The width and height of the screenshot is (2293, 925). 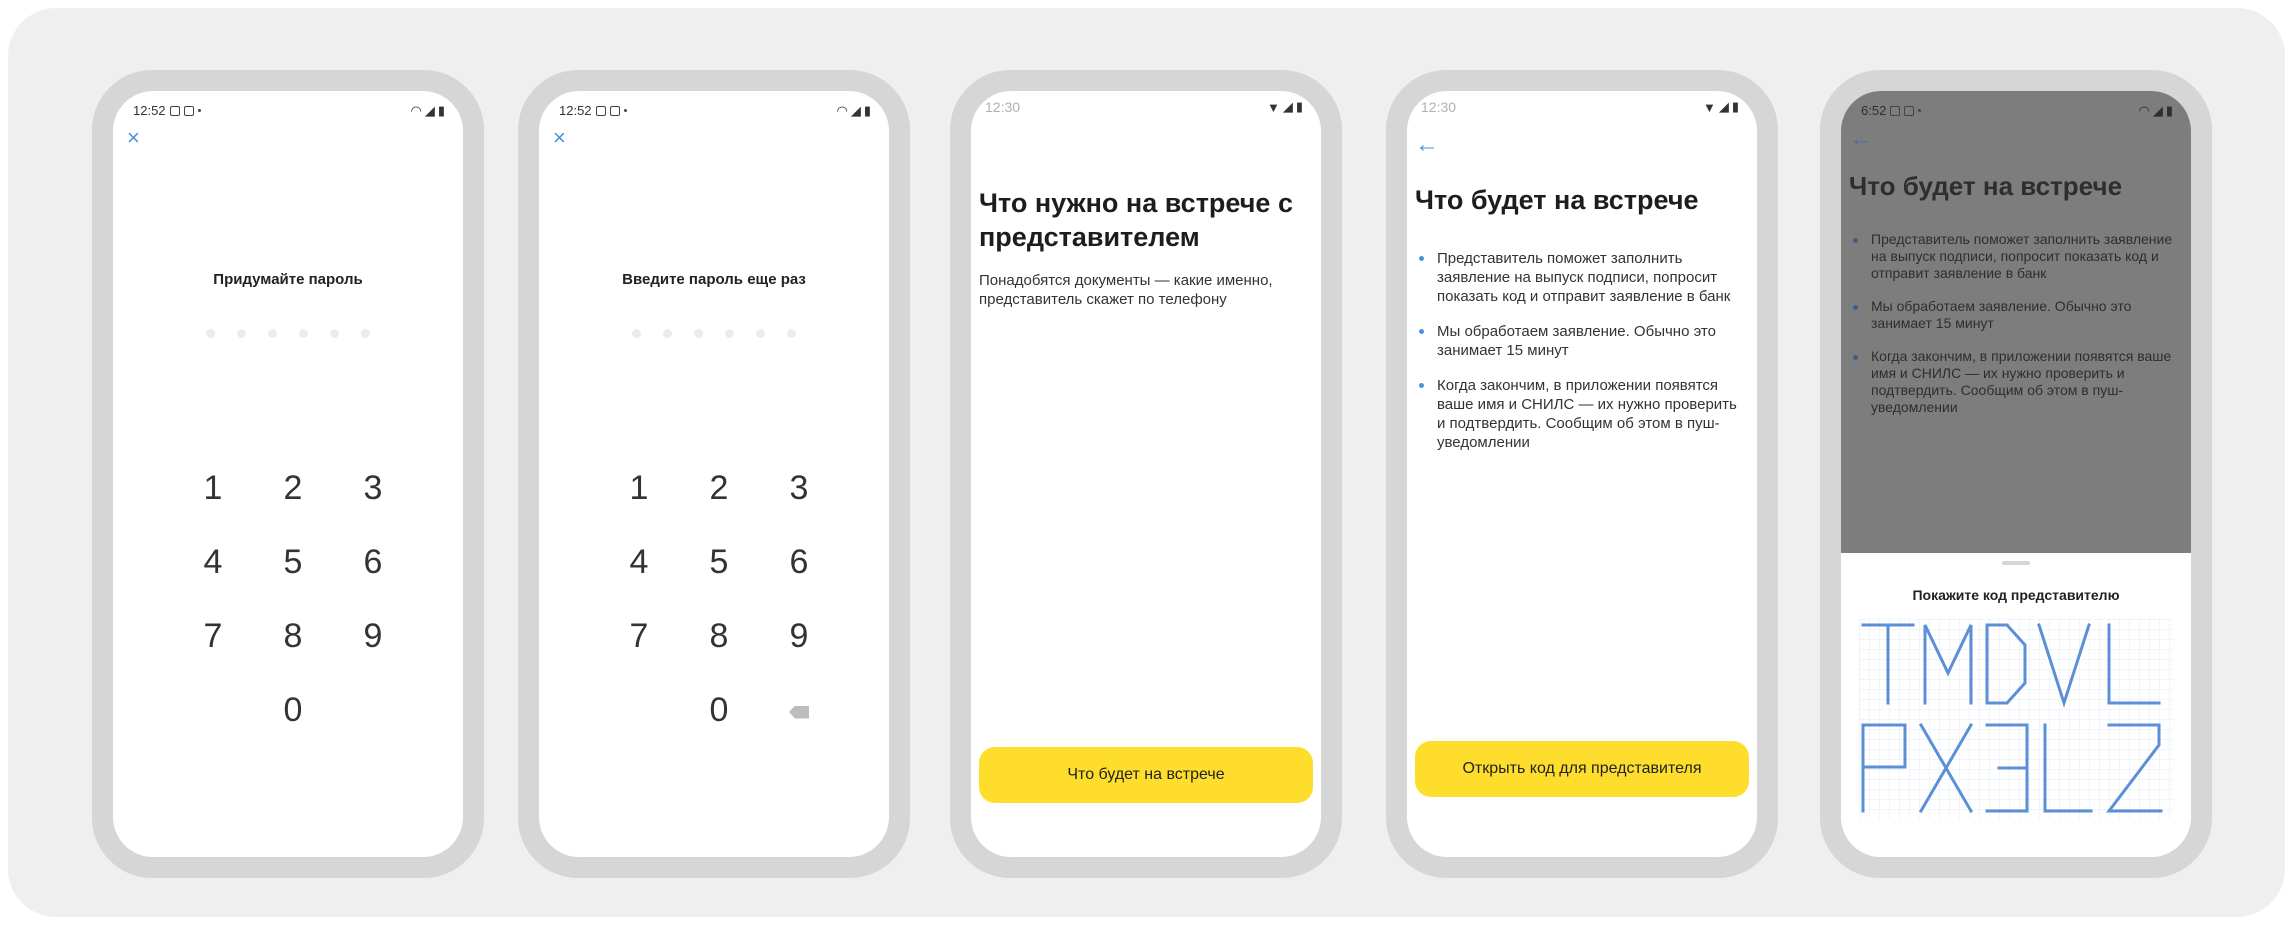 I want to click on sheet-handle, so click(x=2016, y=563).